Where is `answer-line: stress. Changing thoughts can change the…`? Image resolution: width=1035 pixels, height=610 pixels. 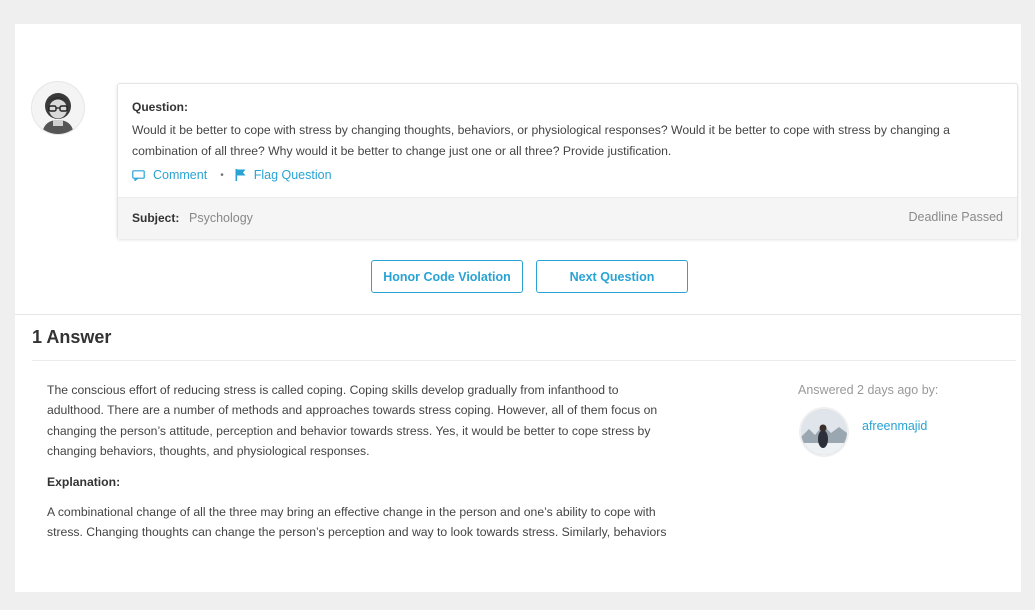
answer-line: stress. Changing thoughts can change the… is located at coordinates (357, 532).